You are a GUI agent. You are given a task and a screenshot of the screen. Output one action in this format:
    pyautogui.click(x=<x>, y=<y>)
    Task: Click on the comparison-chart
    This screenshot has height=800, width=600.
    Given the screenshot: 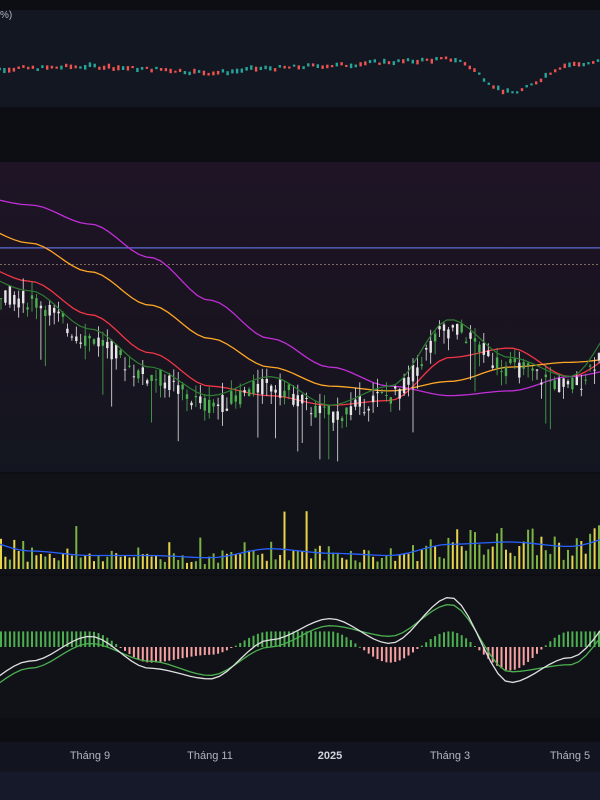 What is the action you would take?
    pyautogui.click(x=300, y=58)
    